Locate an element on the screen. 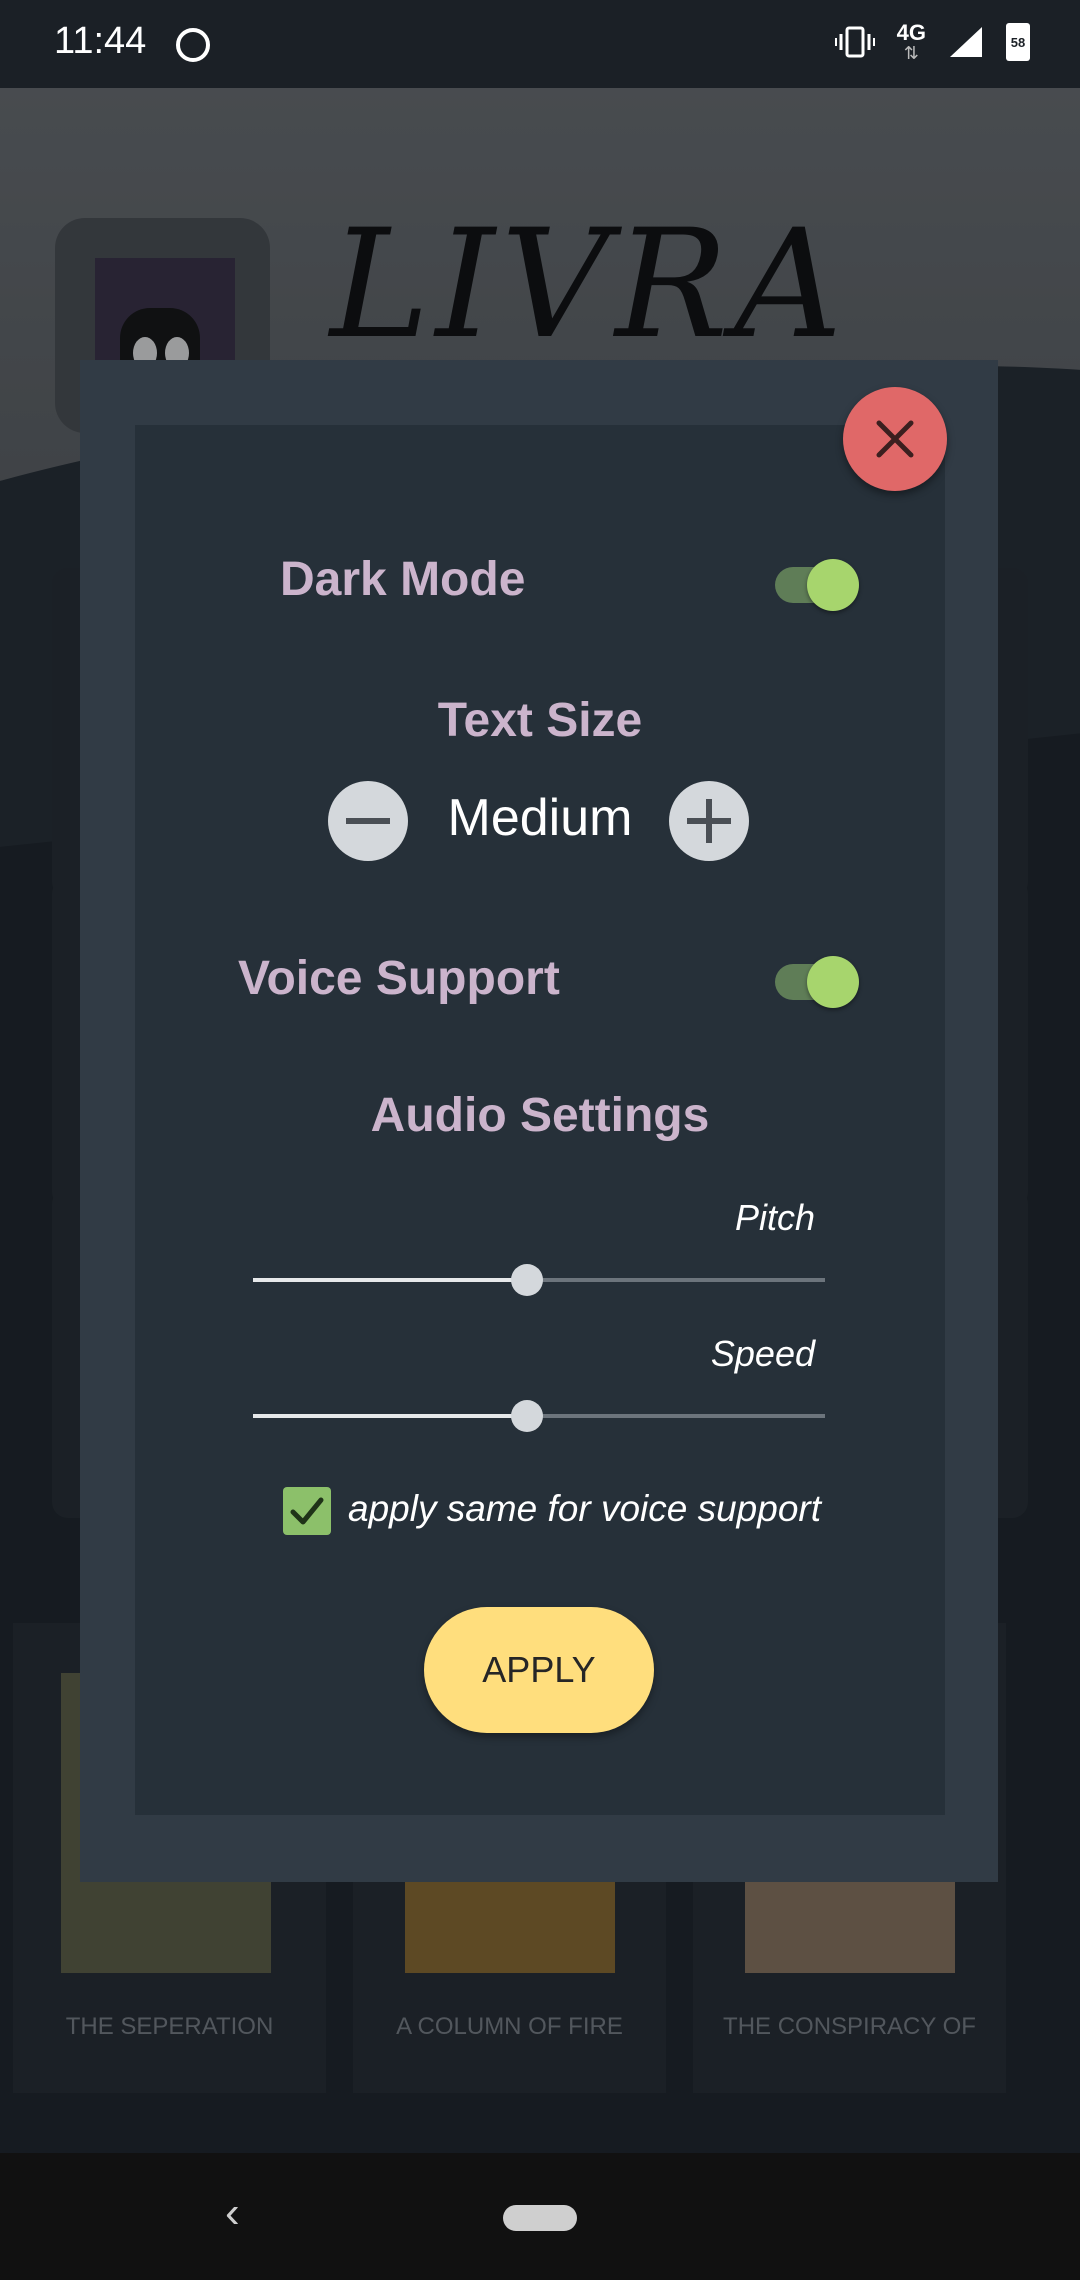 The width and height of the screenshot is (1080, 2280). status-icons: 4G ⇅ 58 is located at coordinates (932, 41).